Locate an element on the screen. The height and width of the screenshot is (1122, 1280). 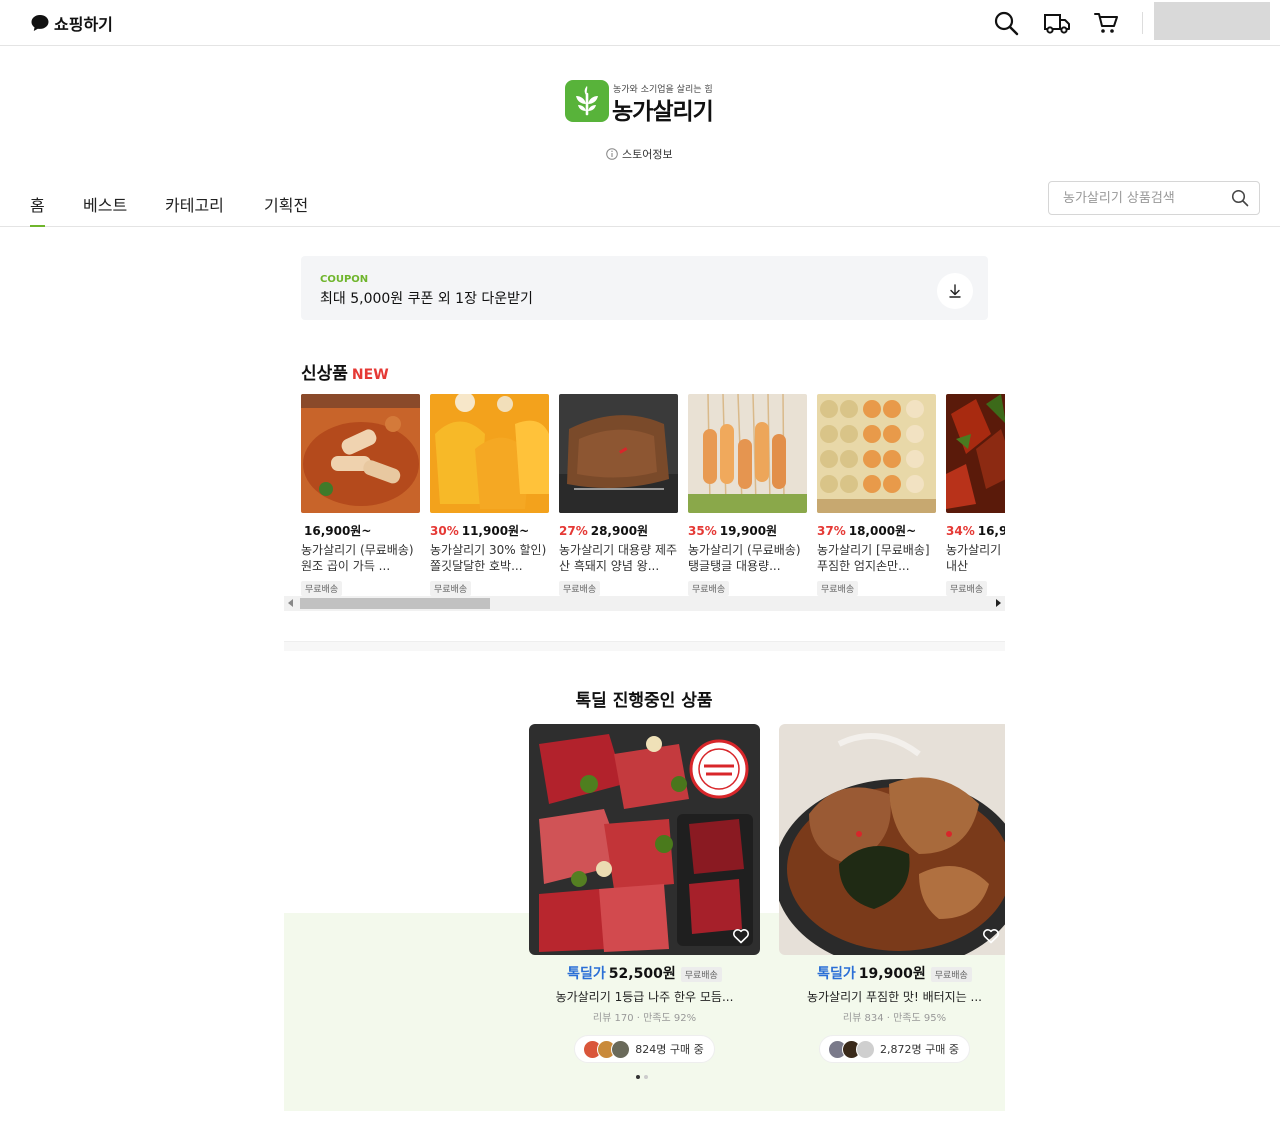
download-icon is located at coordinates (955, 291).